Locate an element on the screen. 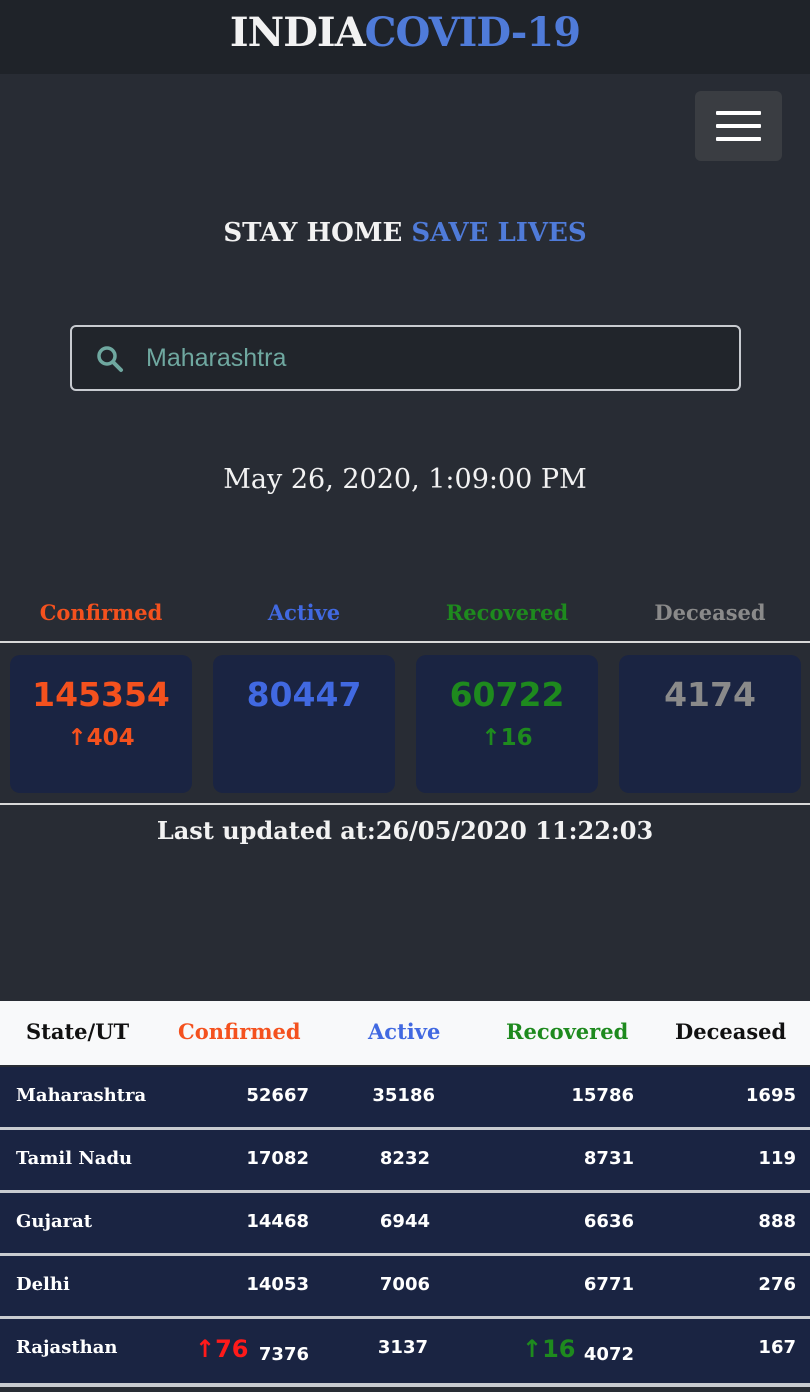 The height and width of the screenshot is (1392, 810). row-confirmed: 52667 is located at coordinates (277, 1095).